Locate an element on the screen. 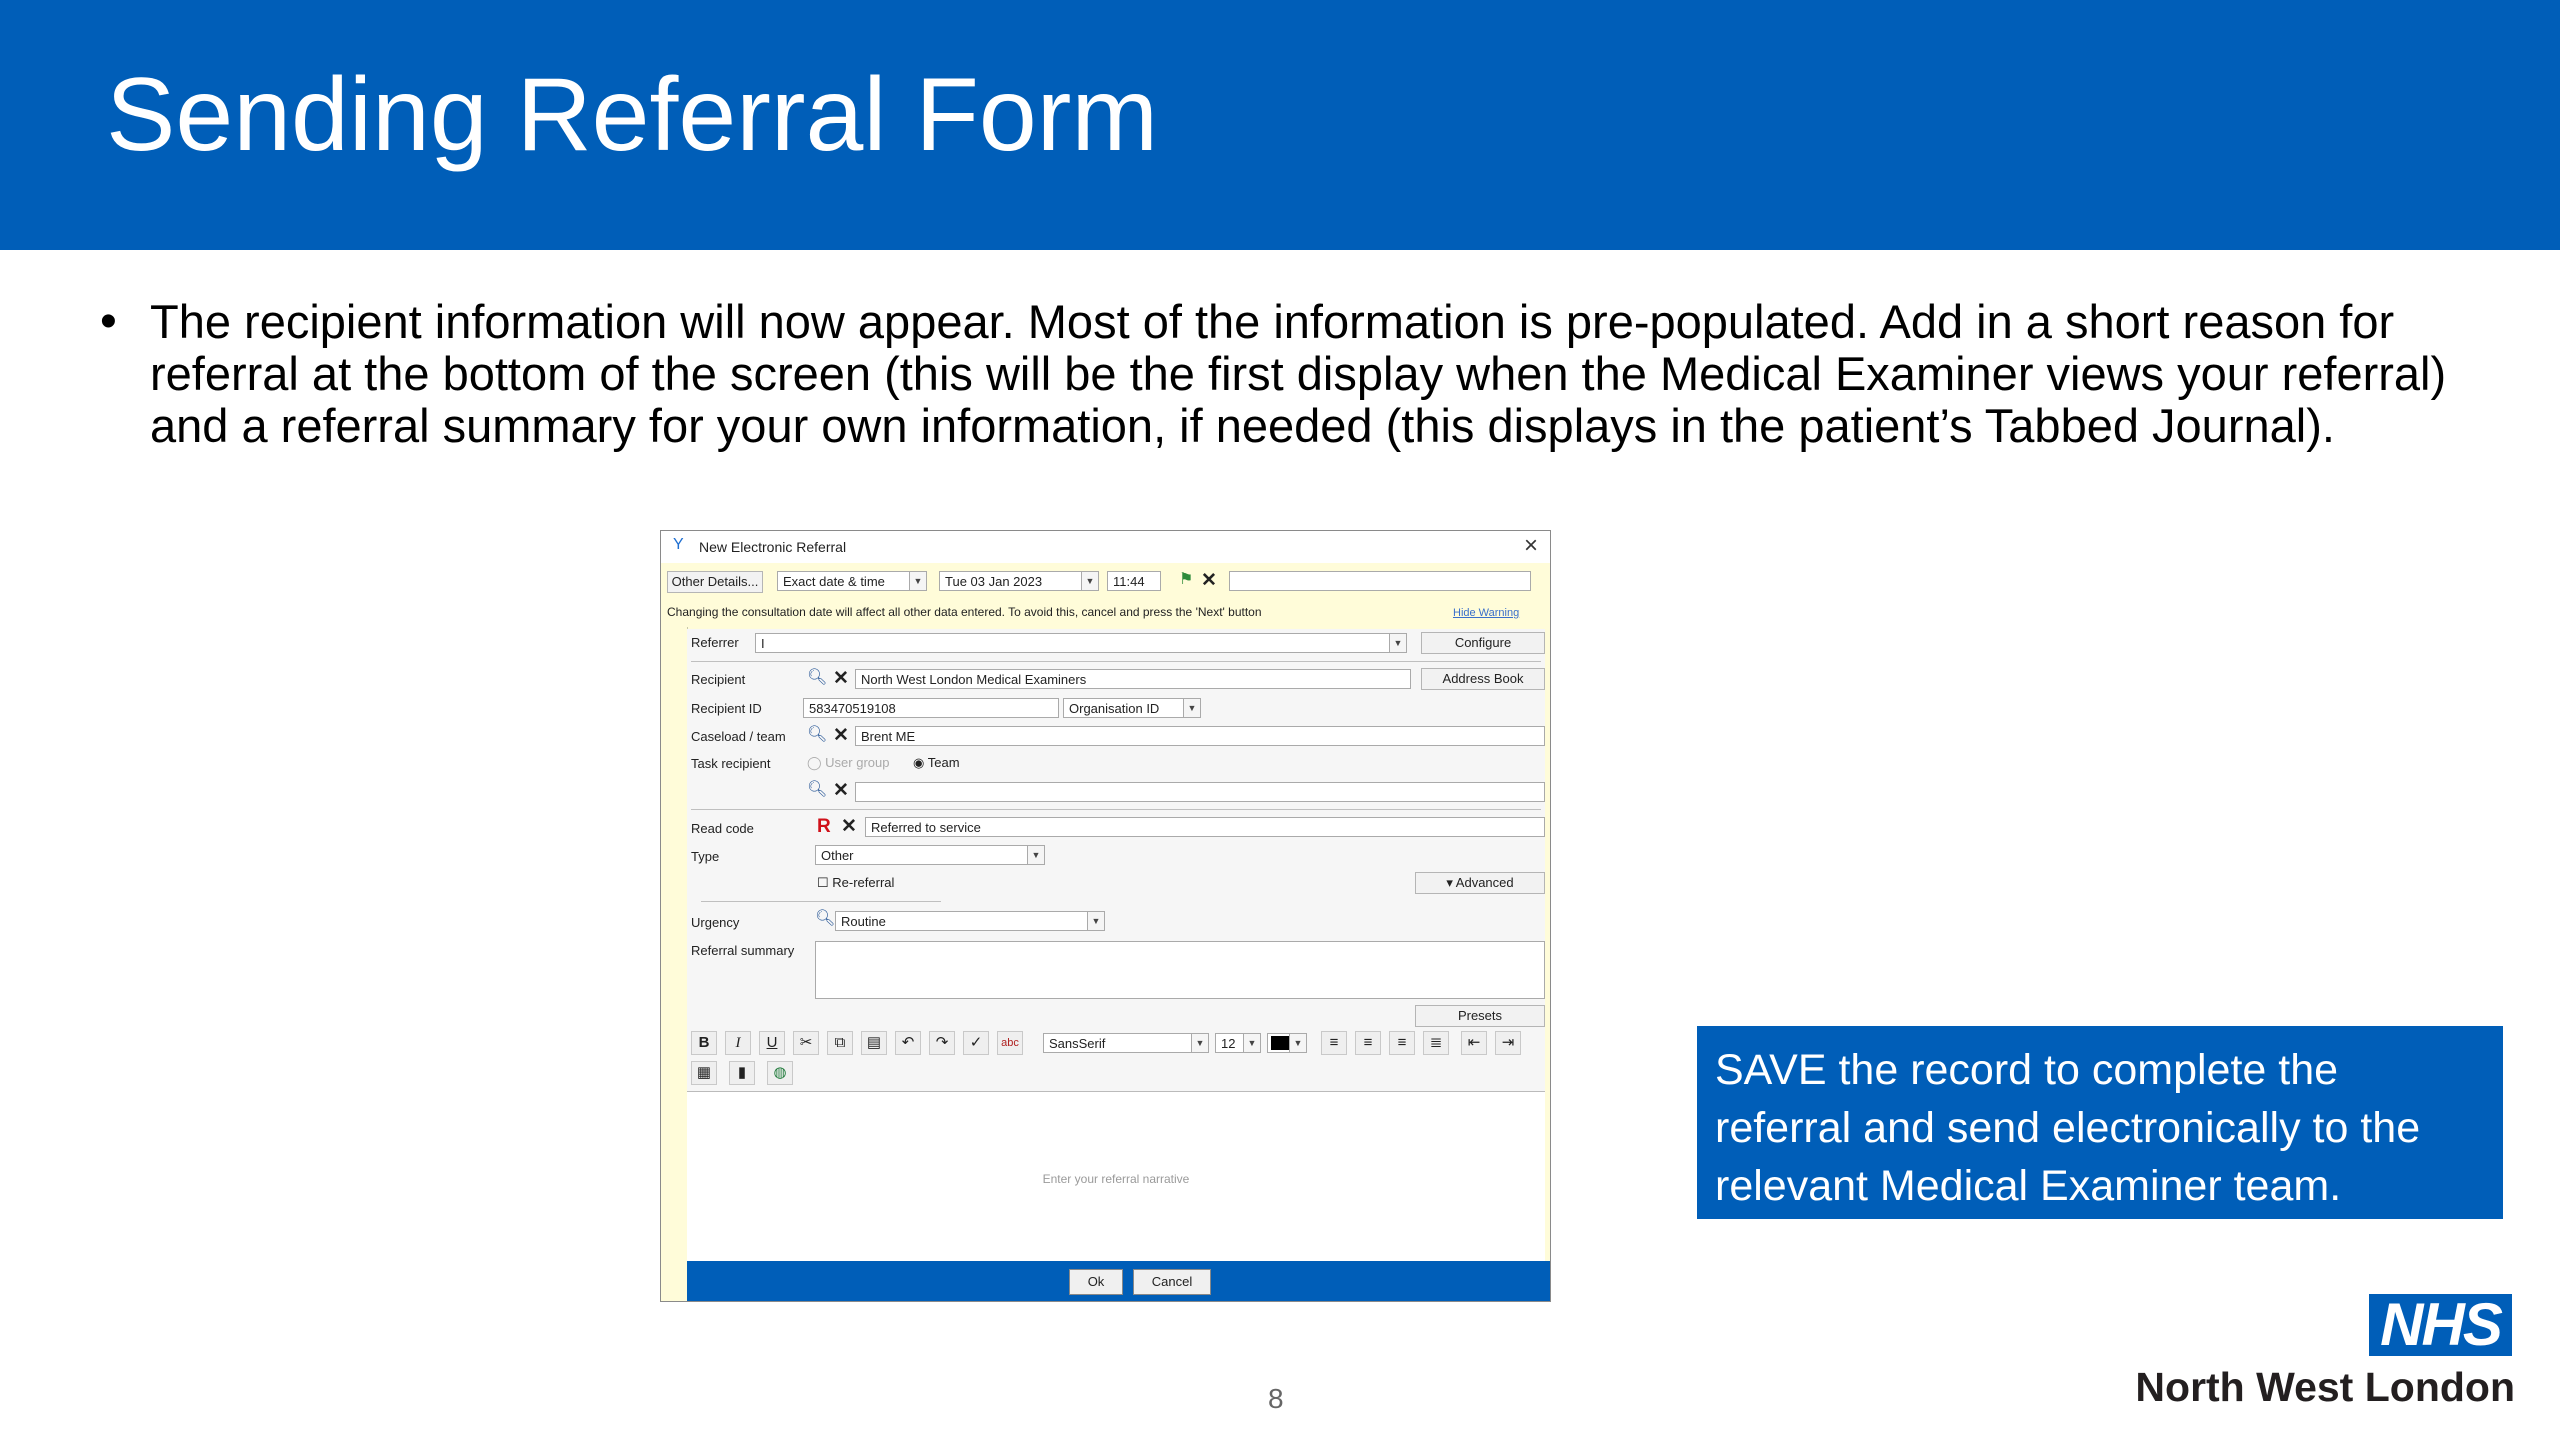 The width and height of the screenshot is (2560, 1440). radio-user-group: ◯ User group is located at coordinates (848, 763).